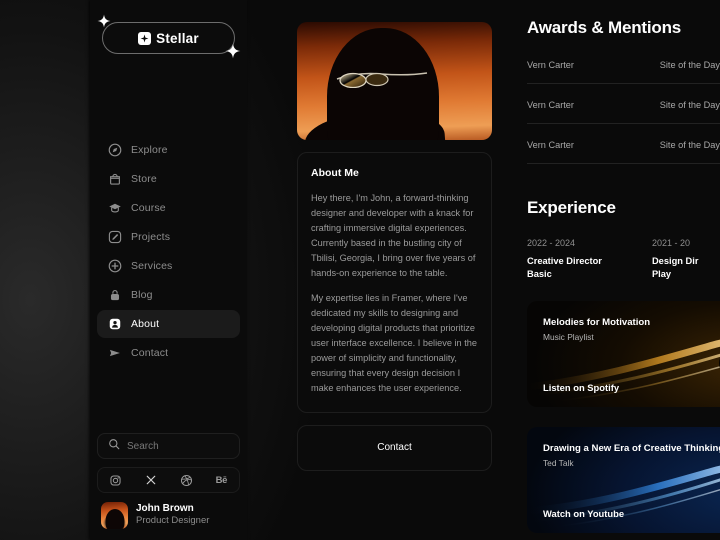  What do you see at coordinates (631, 329) in the screenshot?
I see `media-card-header: Melodies for Motivation Music Playlist` at bounding box center [631, 329].